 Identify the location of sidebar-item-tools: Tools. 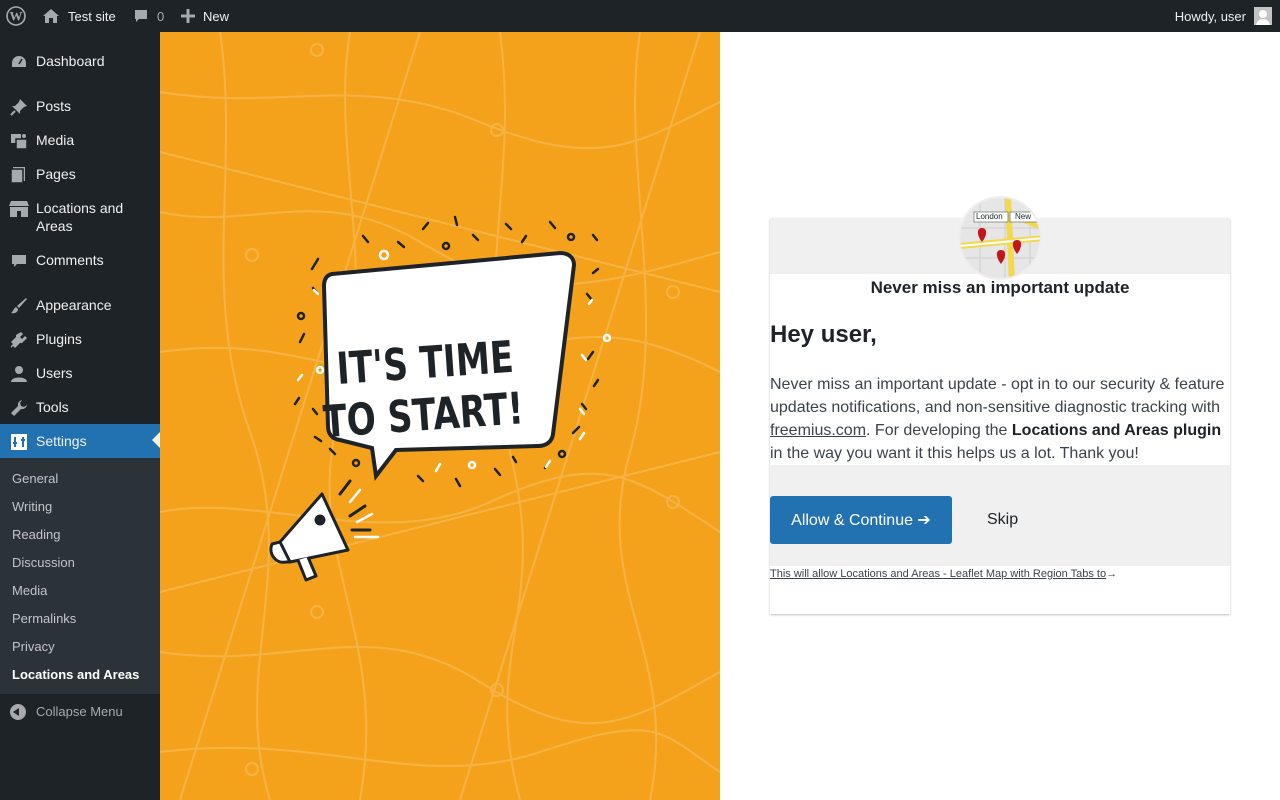
(80, 407).